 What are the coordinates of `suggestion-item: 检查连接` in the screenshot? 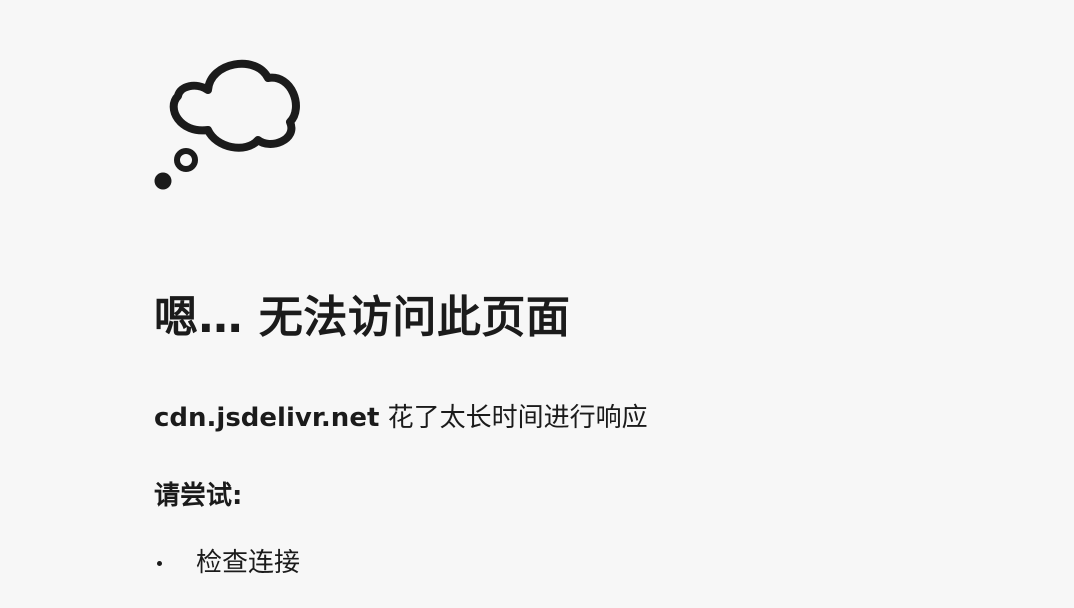 It's located at (227, 563).